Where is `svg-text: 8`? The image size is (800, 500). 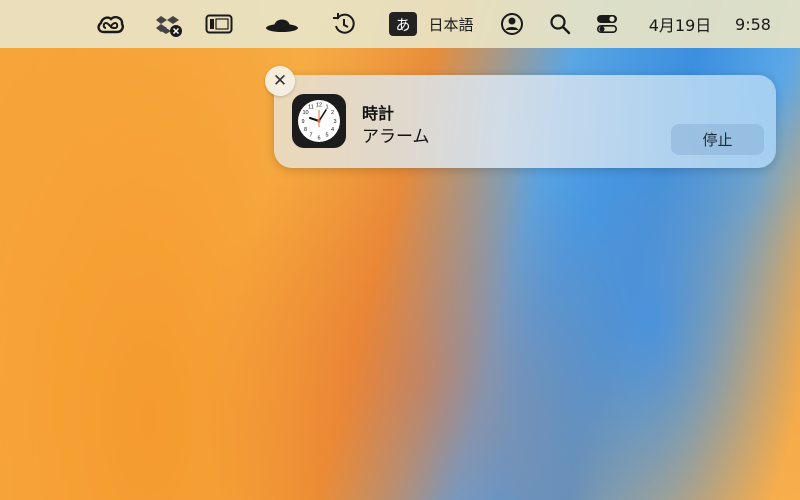 svg-text: 8 is located at coordinates (305, 130).